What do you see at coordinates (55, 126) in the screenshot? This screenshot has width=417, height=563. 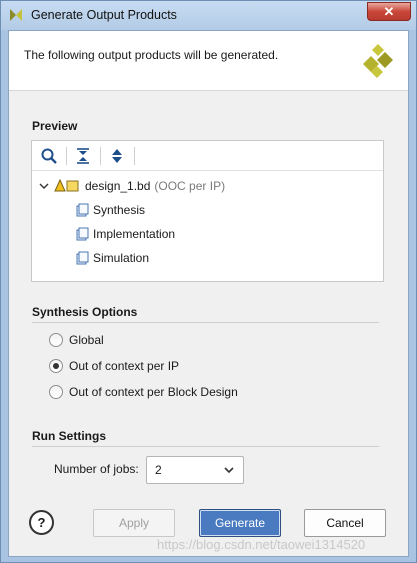 I see `preview-section-title: Preview` at bounding box center [55, 126].